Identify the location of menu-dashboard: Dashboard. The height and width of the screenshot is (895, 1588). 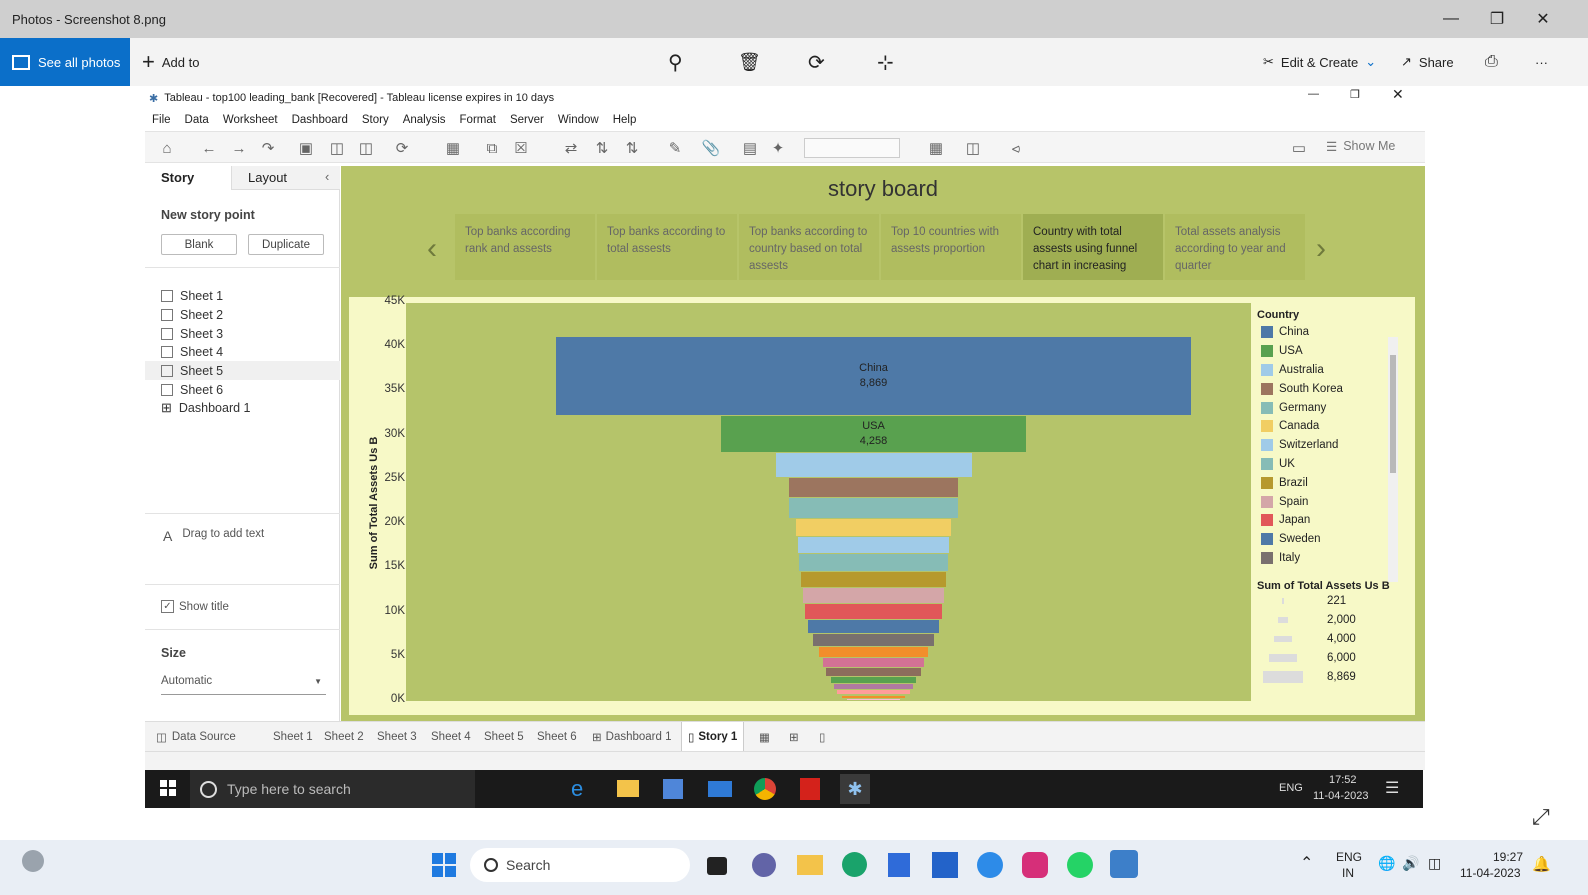
(320, 120).